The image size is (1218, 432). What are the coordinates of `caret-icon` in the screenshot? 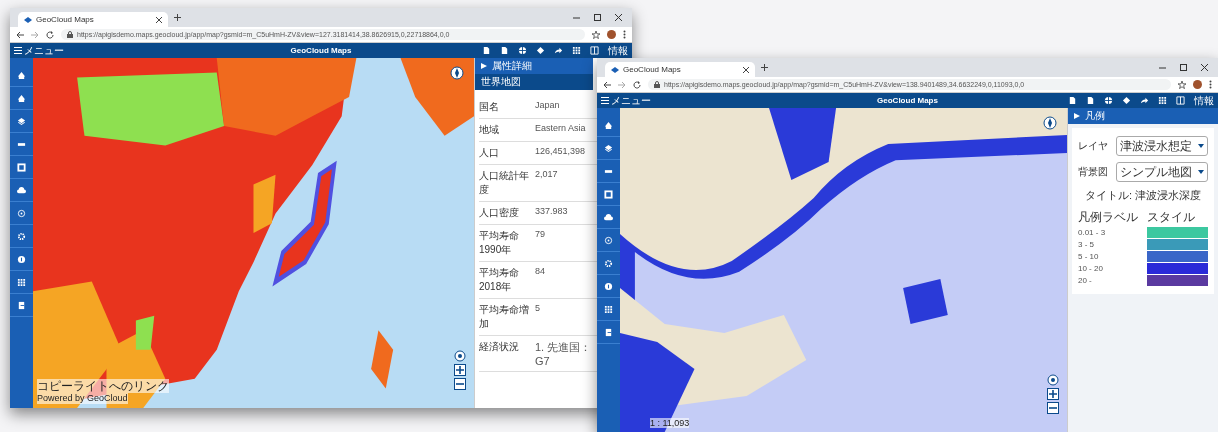 It's located at (1201, 146).